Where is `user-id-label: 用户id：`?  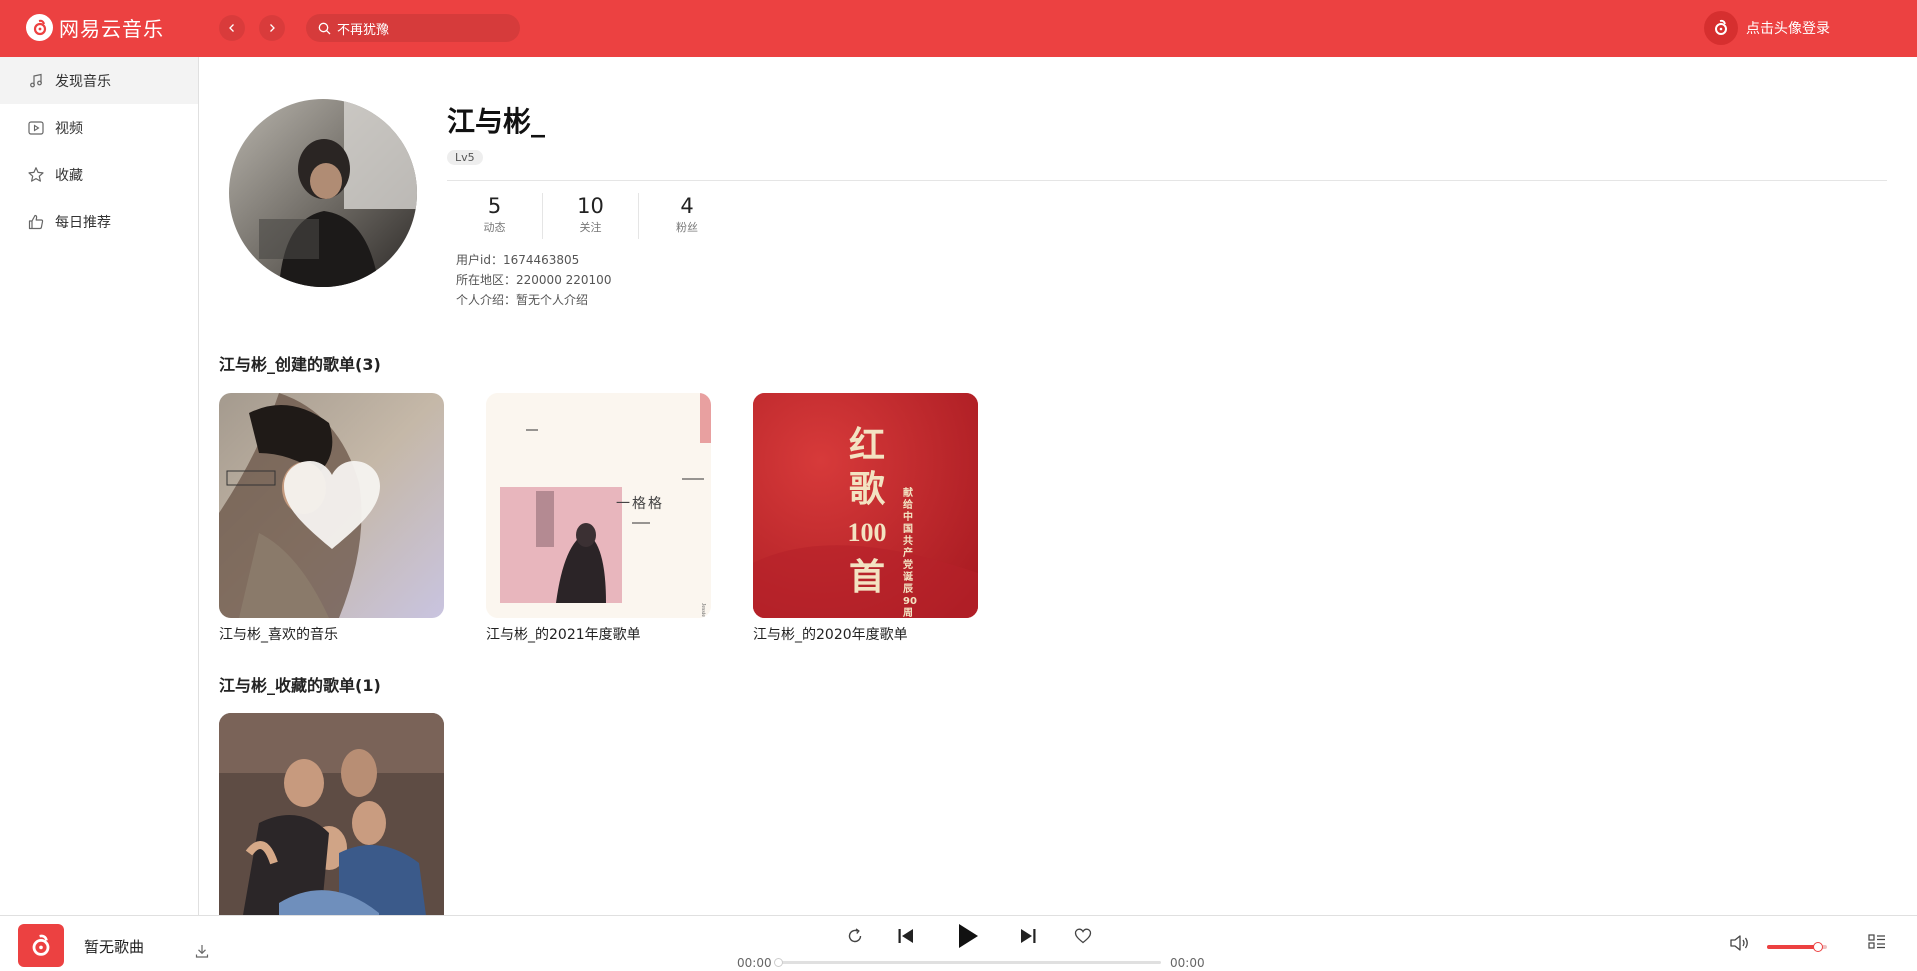 user-id-label: 用户id： is located at coordinates (479, 260).